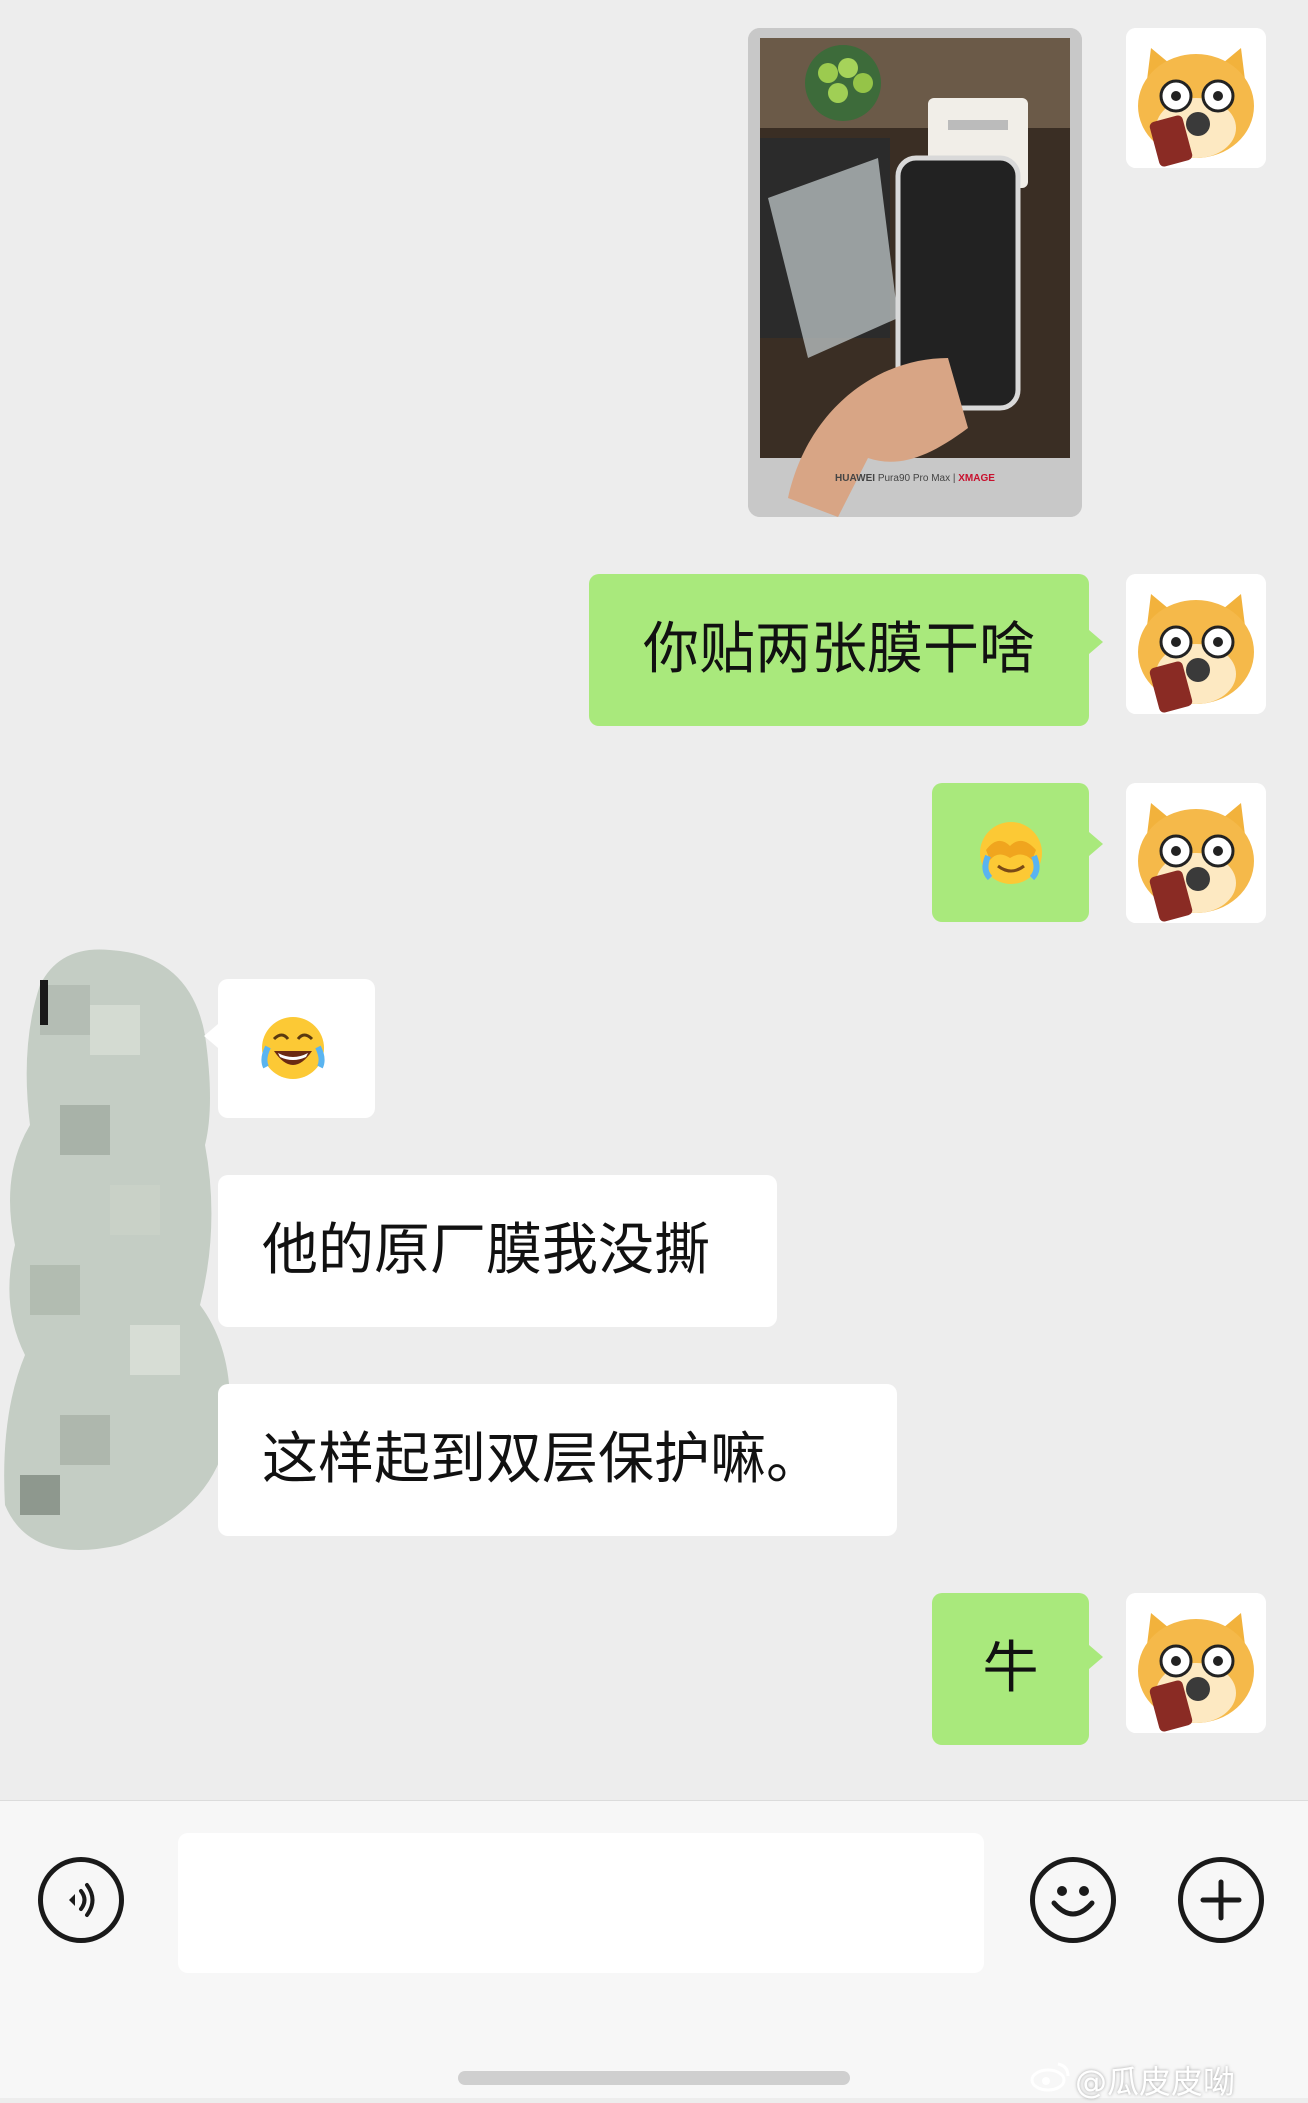 The height and width of the screenshot is (2103, 1308). I want to click on my-text-bubble: 牛, so click(1010, 1669).